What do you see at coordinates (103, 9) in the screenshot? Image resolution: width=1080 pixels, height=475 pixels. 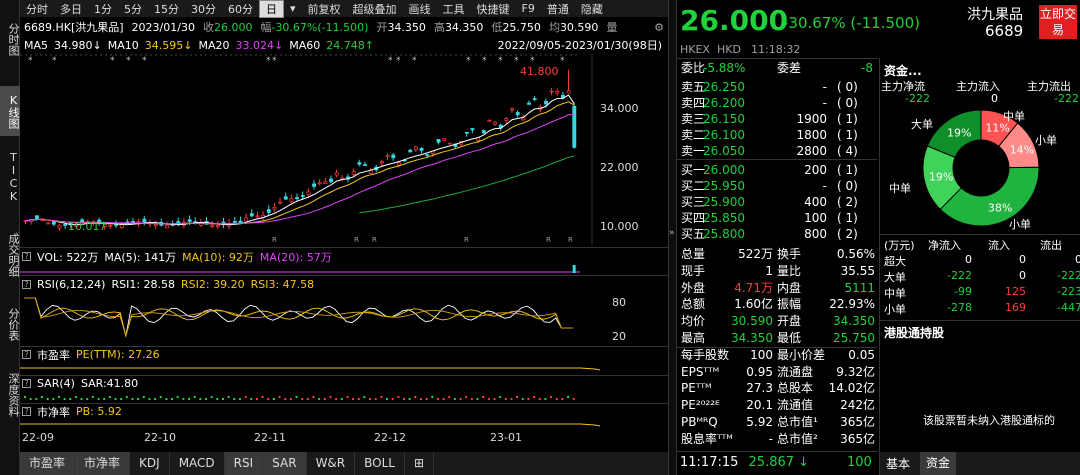 I see `period-1min: 1分` at bounding box center [103, 9].